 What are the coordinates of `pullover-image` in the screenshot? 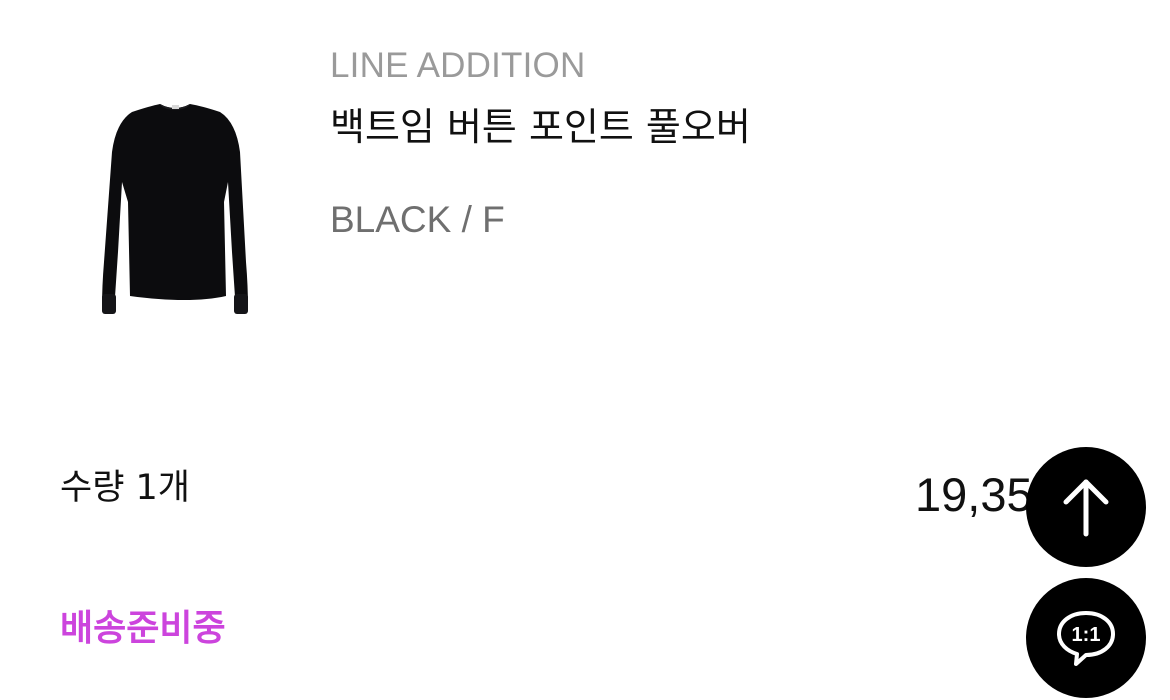 It's located at (175, 209).